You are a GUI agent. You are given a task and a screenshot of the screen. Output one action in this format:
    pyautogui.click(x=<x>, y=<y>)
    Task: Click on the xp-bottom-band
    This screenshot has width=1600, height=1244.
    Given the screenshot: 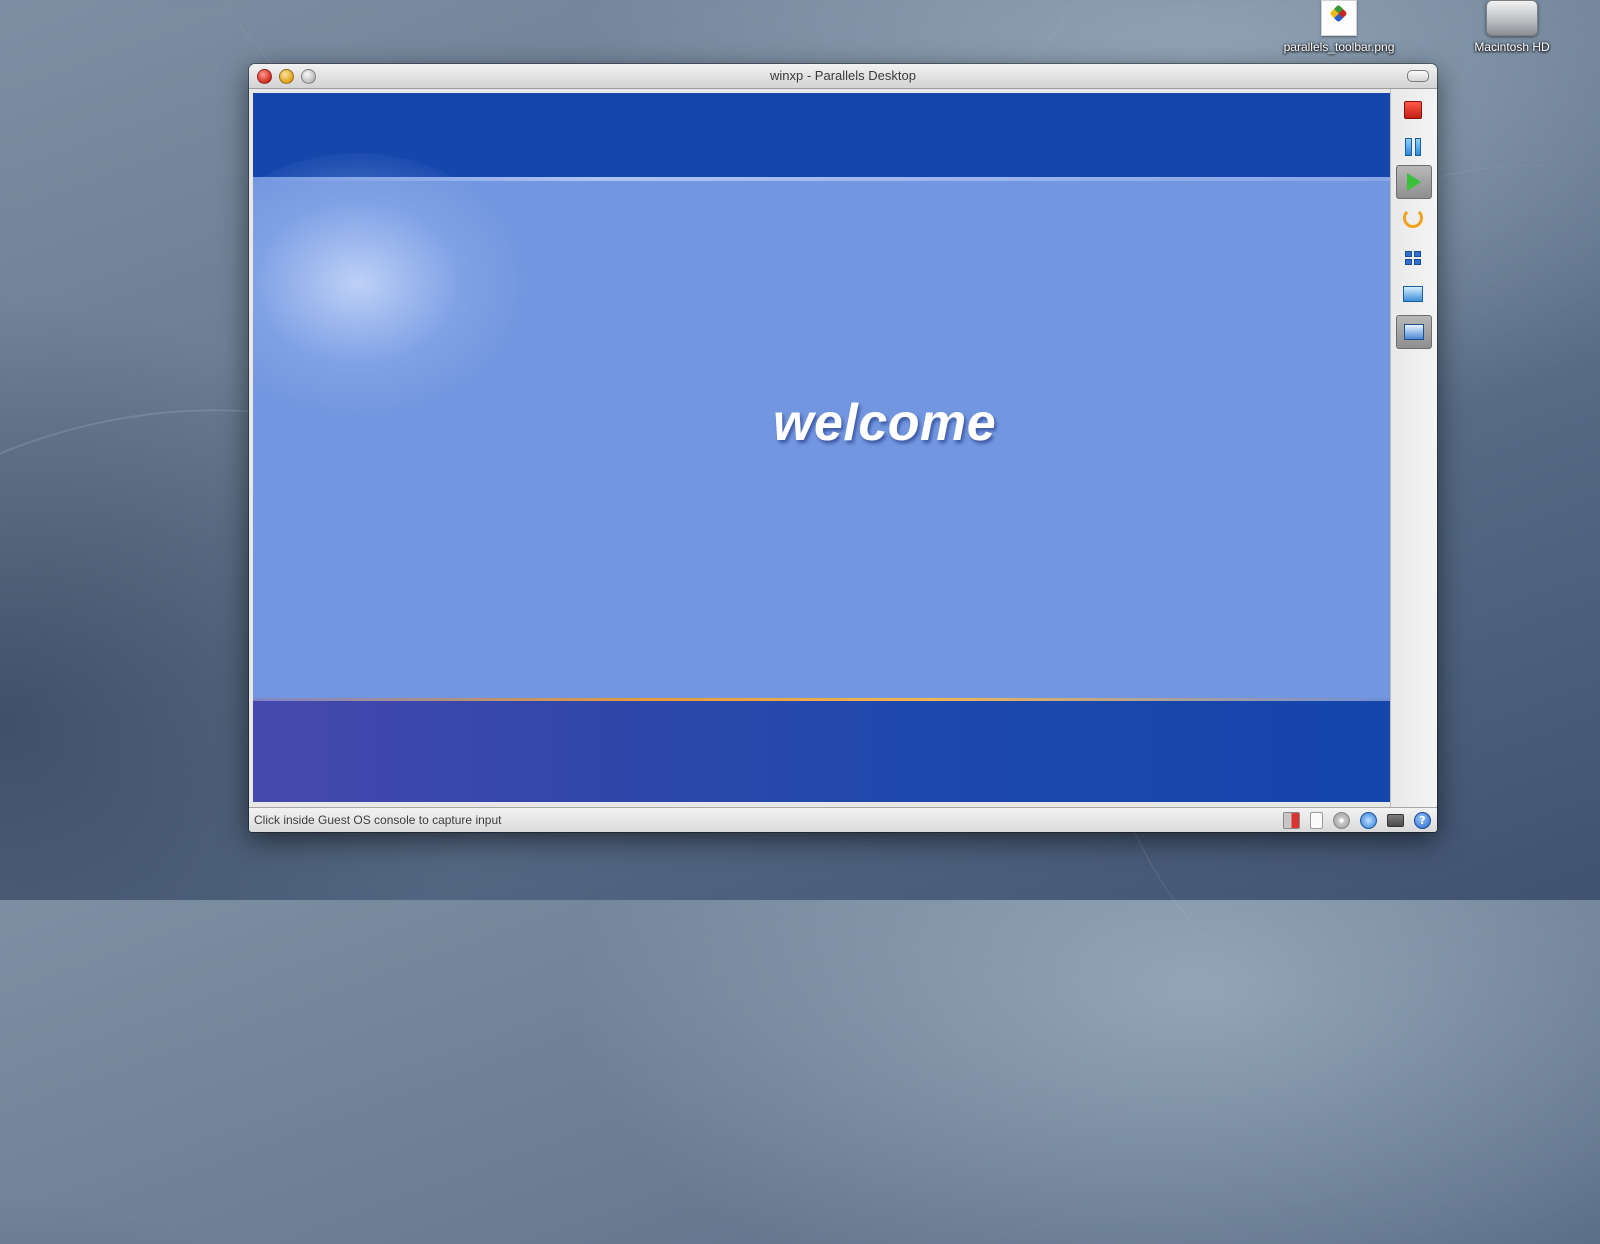 What is the action you would take?
    pyautogui.click(x=821, y=750)
    